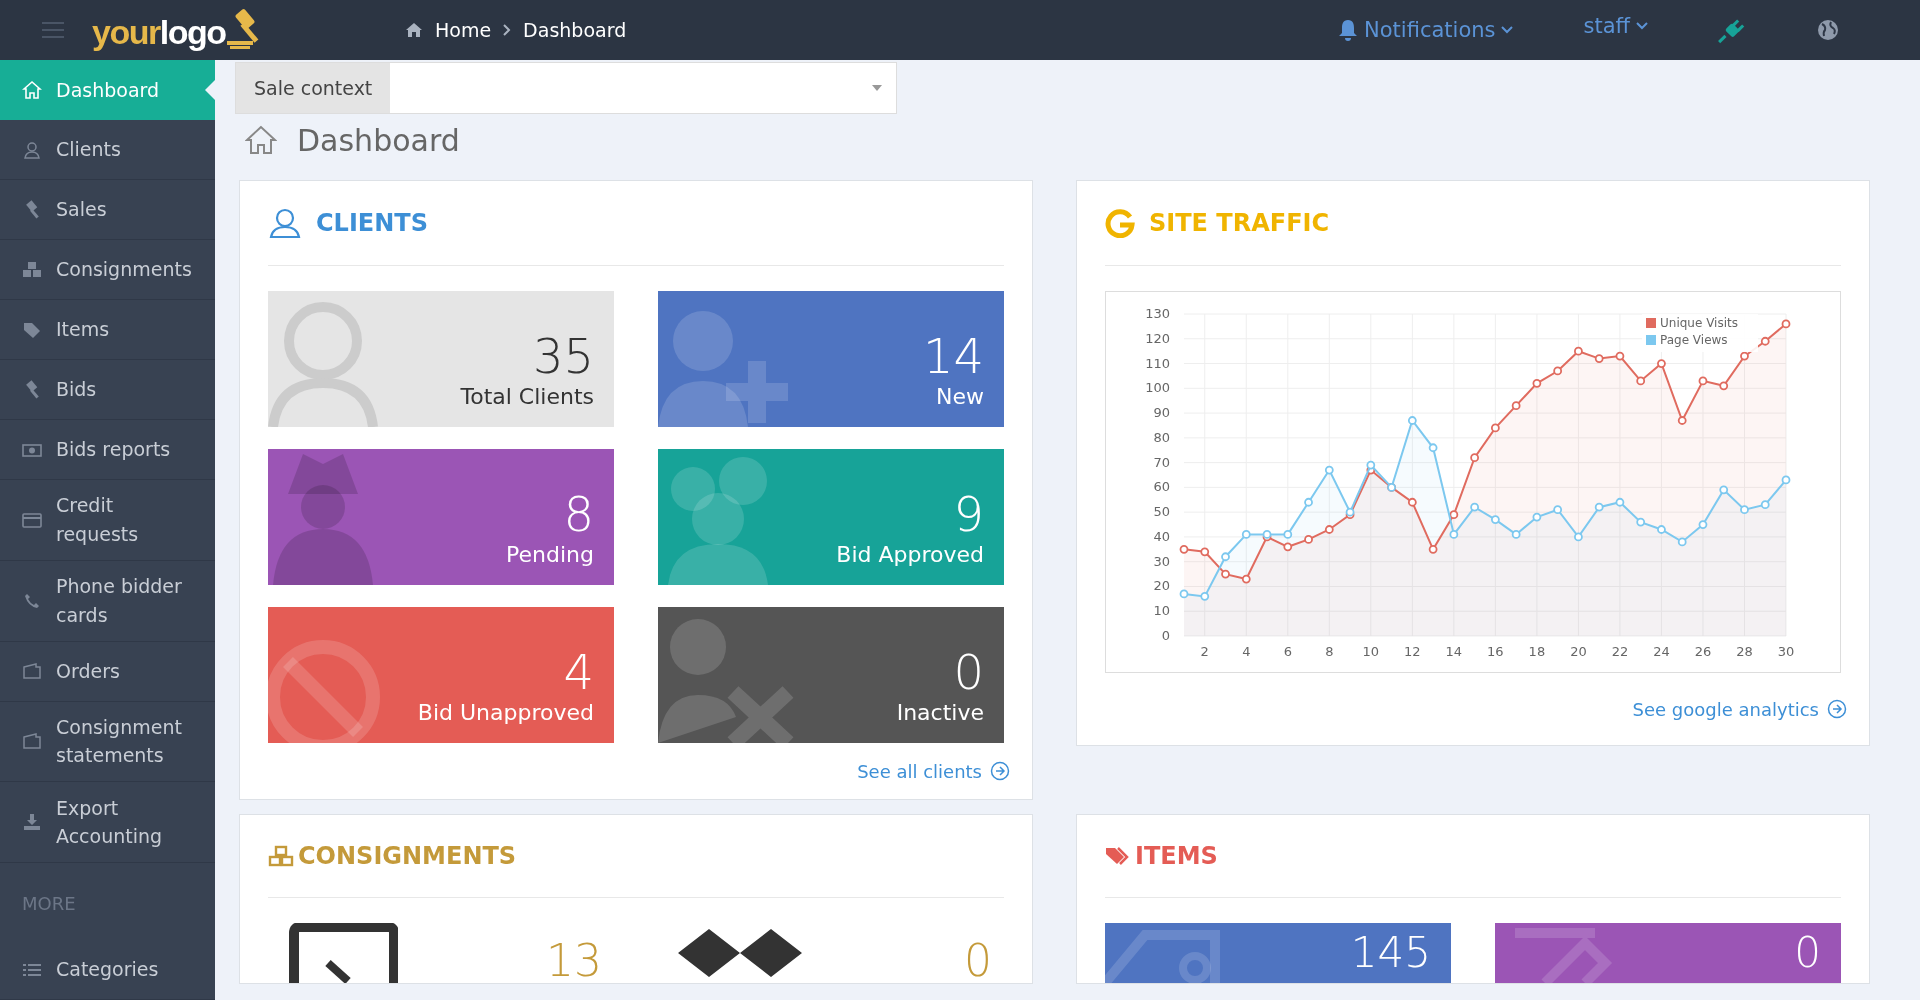 This screenshot has width=1920, height=1000. What do you see at coordinates (574, 961) in the screenshot?
I see `stat-value: 13` at bounding box center [574, 961].